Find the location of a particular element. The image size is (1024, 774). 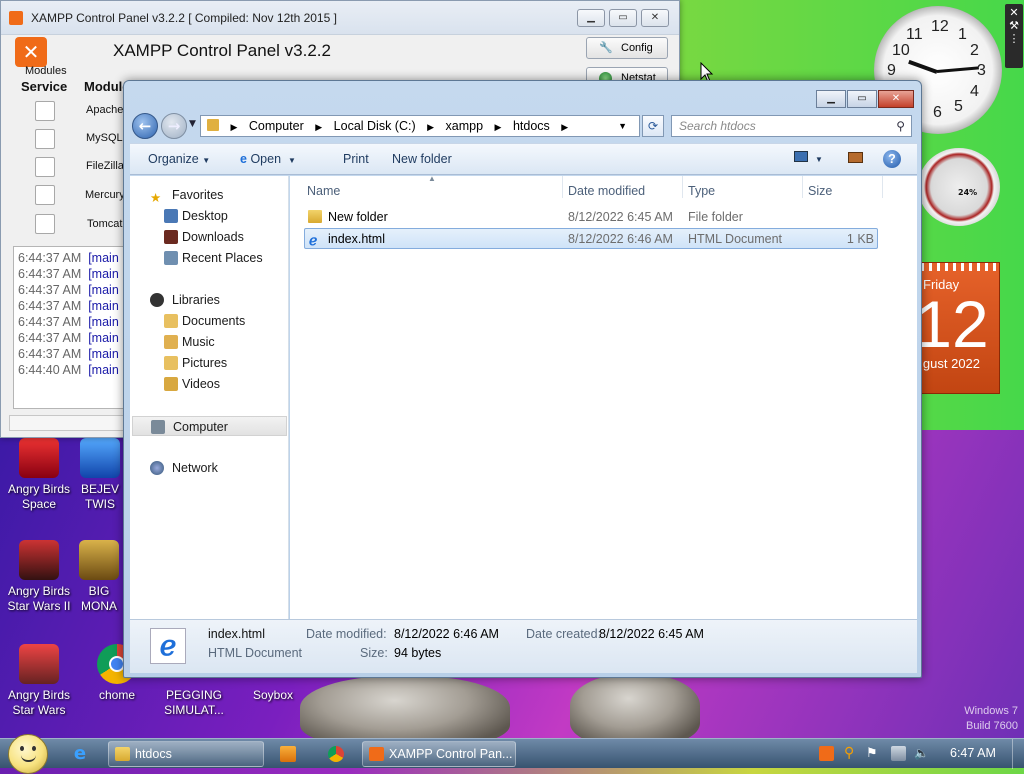

service-checkbox-filezilla is located at coordinates (45, 167).